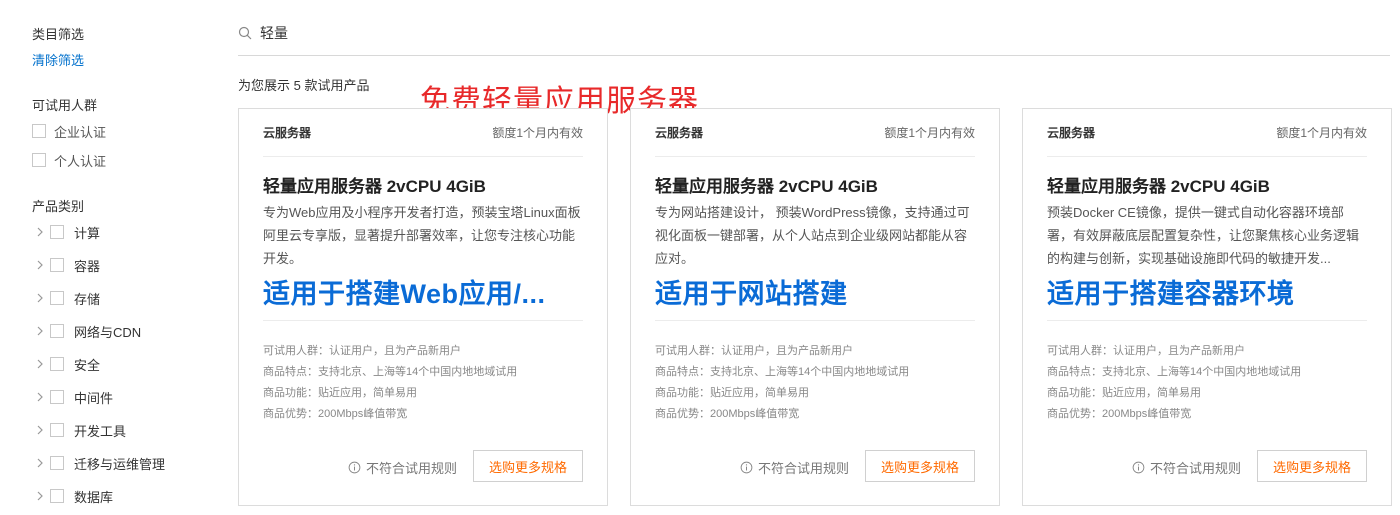  Describe the element at coordinates (100, 431) in the screenshot. I see `category-label: 开发工具` at that location.